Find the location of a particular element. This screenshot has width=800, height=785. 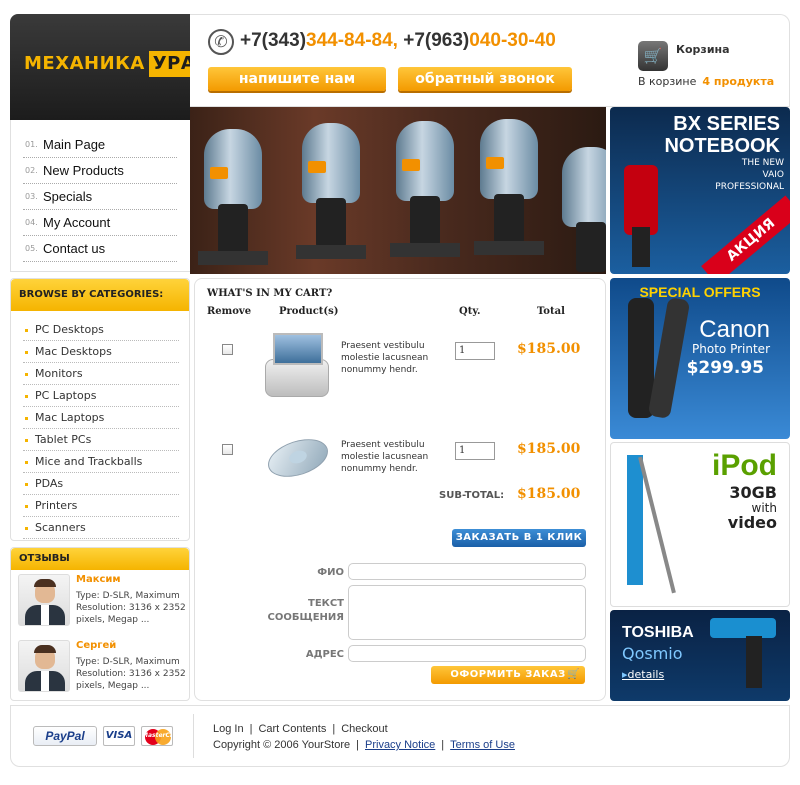

promo-subtitle-line3: PROFESSIONAL is located at coordinates (749, 187).